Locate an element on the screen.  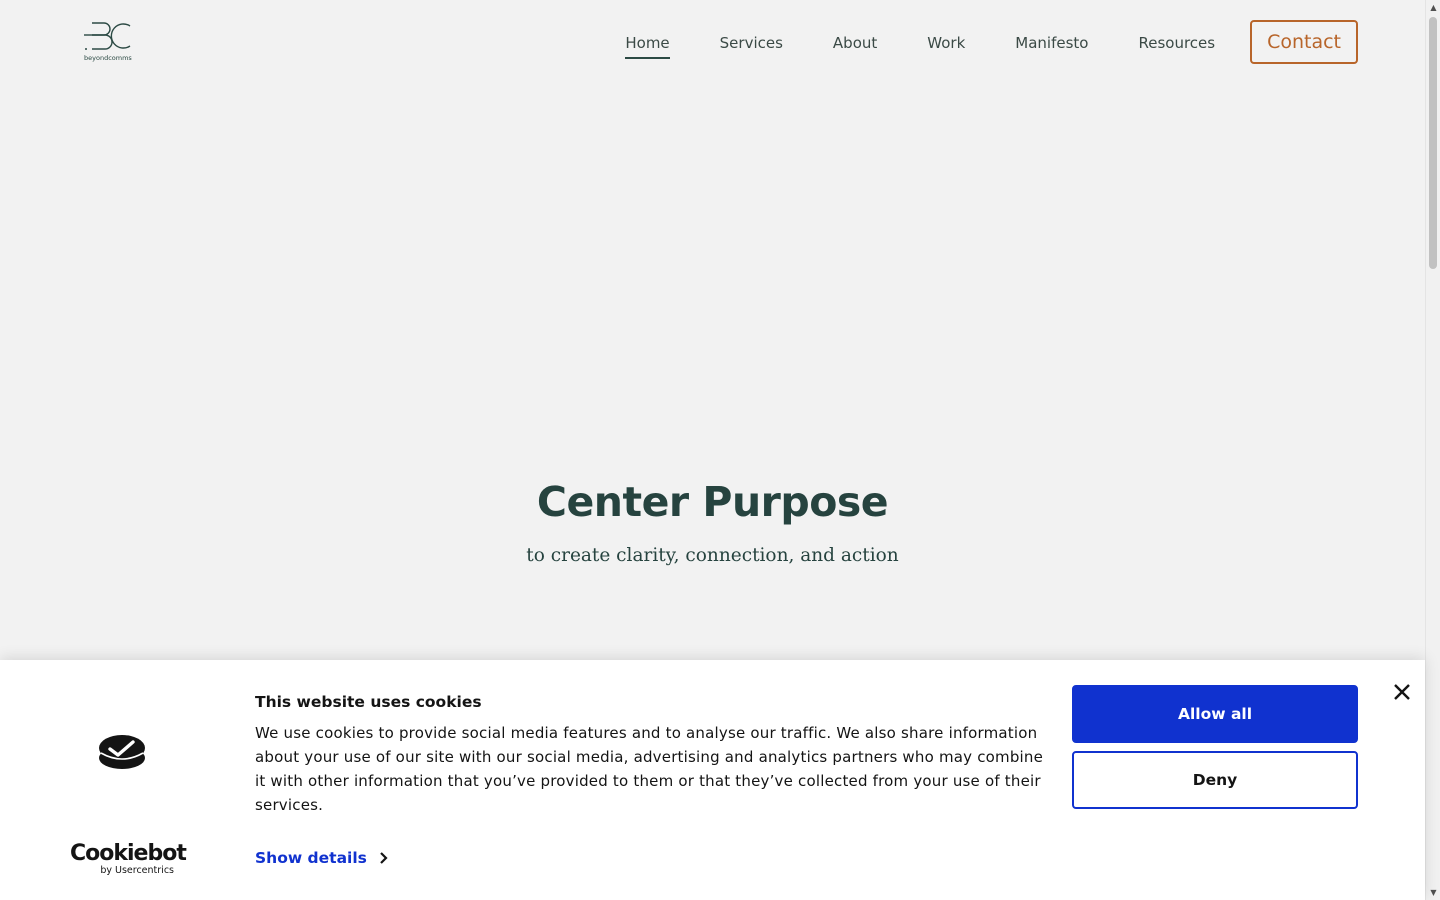
cookiebot-logo-icon is located at coordinates (122, 752).